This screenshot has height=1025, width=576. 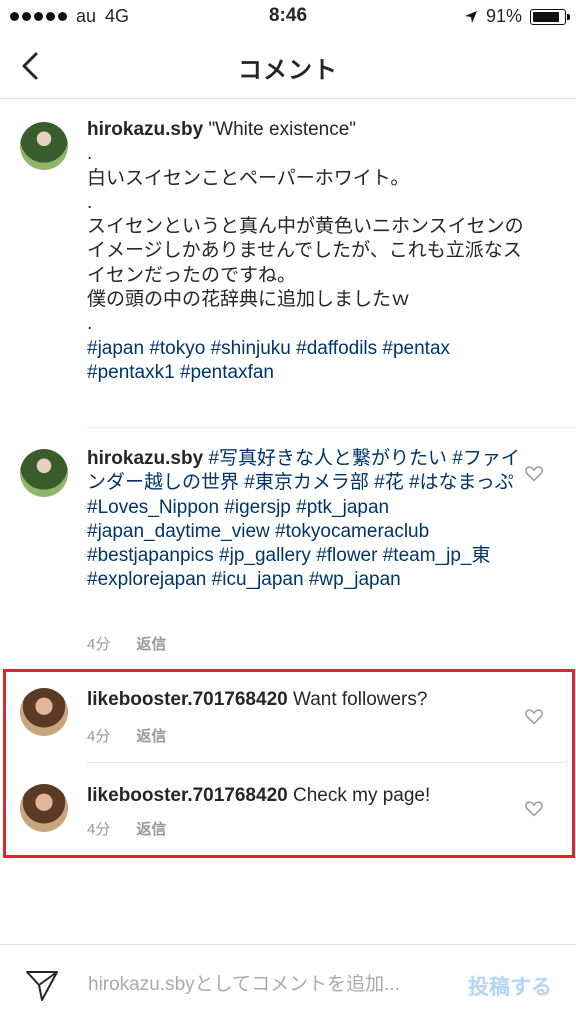 What do you see at coordinates (360, 699) in the screenshot?
I see `comment-body: Want followers?` at bounding box center [360, 699].